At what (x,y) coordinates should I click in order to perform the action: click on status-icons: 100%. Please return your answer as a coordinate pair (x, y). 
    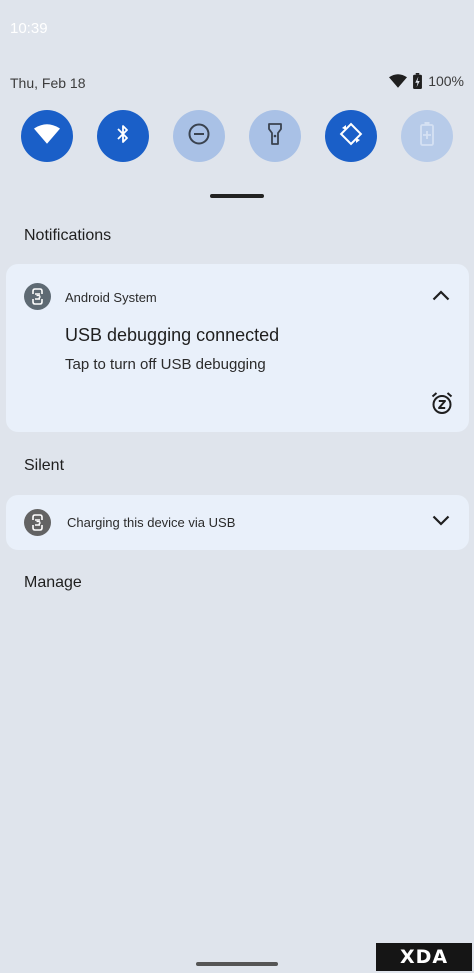
    Looking at the image, I should click on (426, 81).